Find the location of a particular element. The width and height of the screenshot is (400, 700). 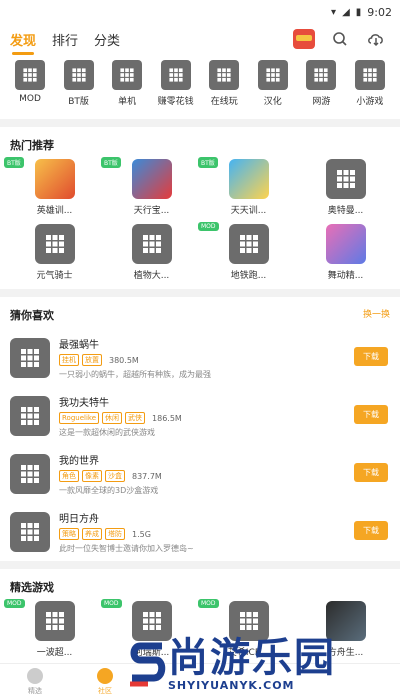

game-desc: 这是一款超休闲的武侠游戏 is located at coordinates (107, 432).